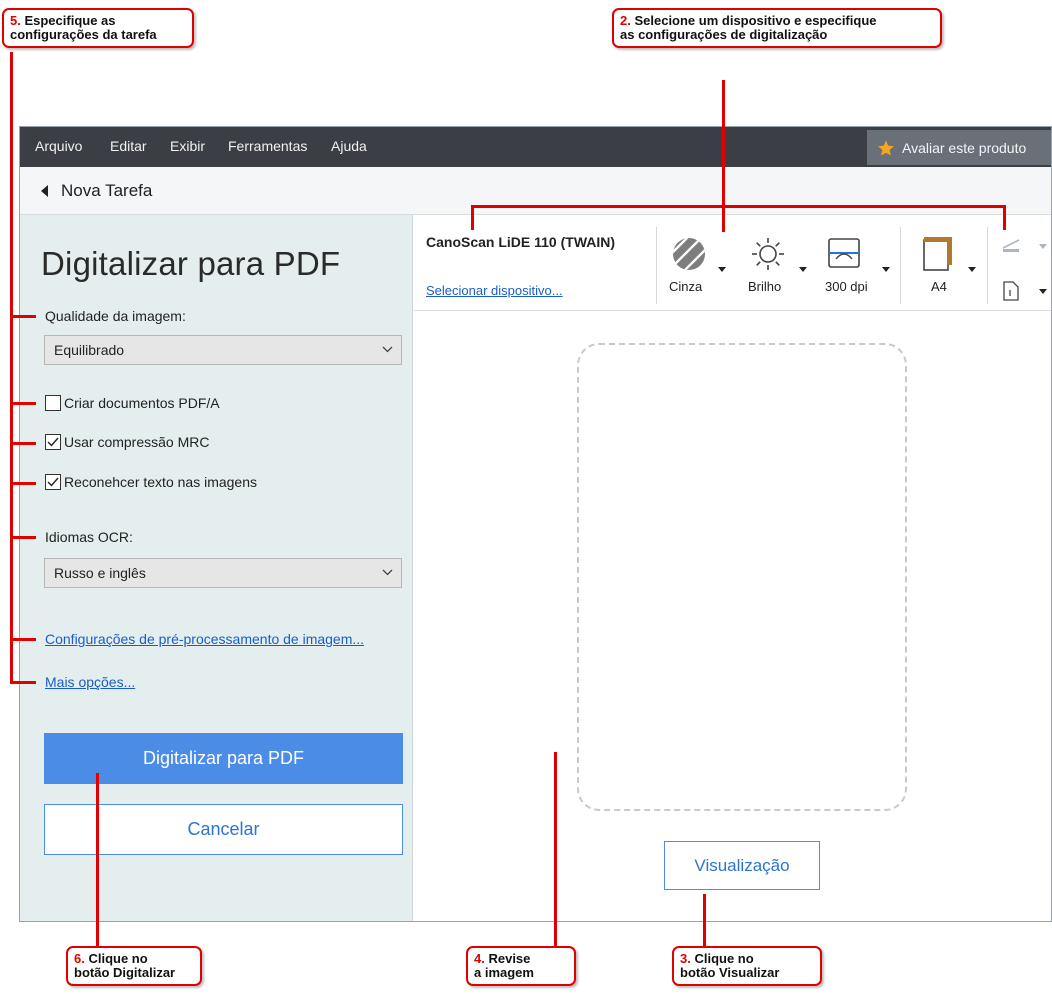 The width and height of the screenshot is (1052, 994). I want to click on callout-number: 2., so click(625, 20).